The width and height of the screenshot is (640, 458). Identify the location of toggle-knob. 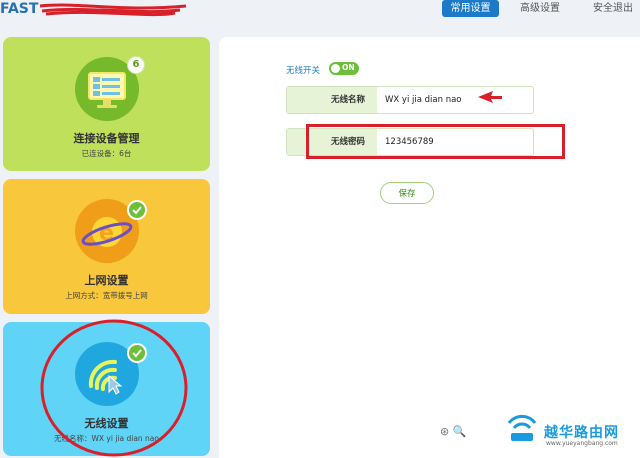
(335, 68).